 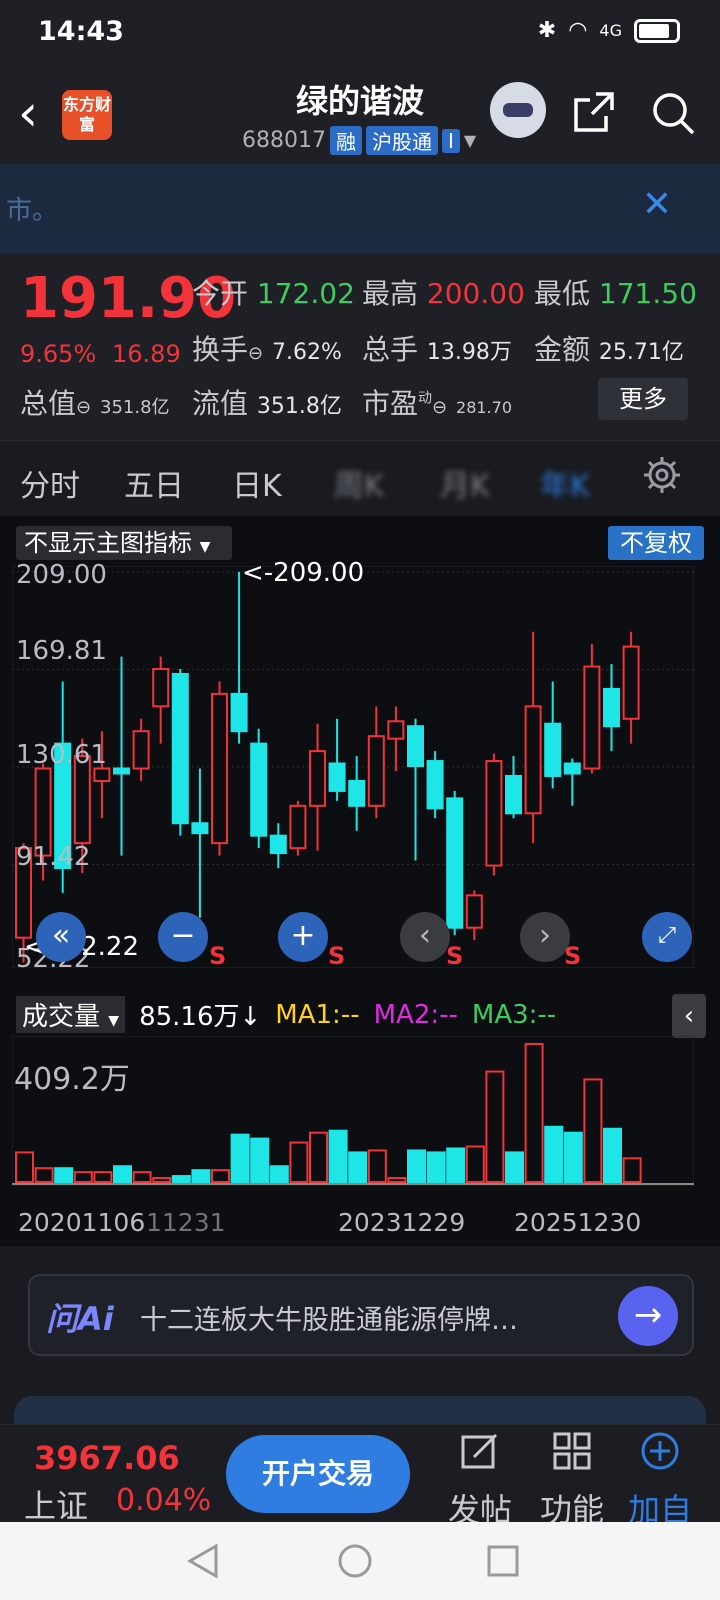 I want to click on close-icon: ✕, so click(x=657, y=204).